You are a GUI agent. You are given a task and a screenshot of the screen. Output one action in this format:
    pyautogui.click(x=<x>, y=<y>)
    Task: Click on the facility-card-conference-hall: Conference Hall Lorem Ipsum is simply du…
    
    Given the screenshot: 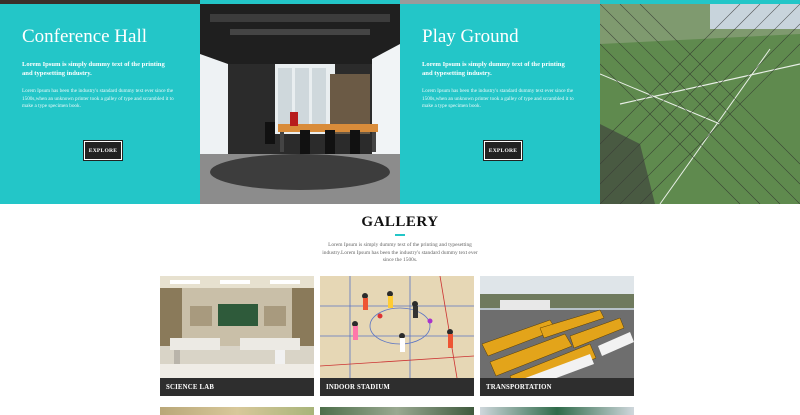 What is the action you would take?
    pyautogui.click(x=100, y=104)
    